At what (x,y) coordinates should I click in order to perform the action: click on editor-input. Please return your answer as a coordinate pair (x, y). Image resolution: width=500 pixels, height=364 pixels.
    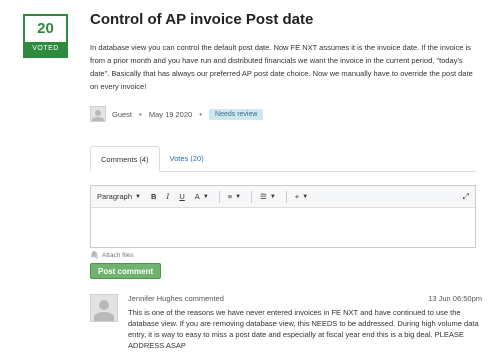
    Looking at the image, I should click on (283, 228).